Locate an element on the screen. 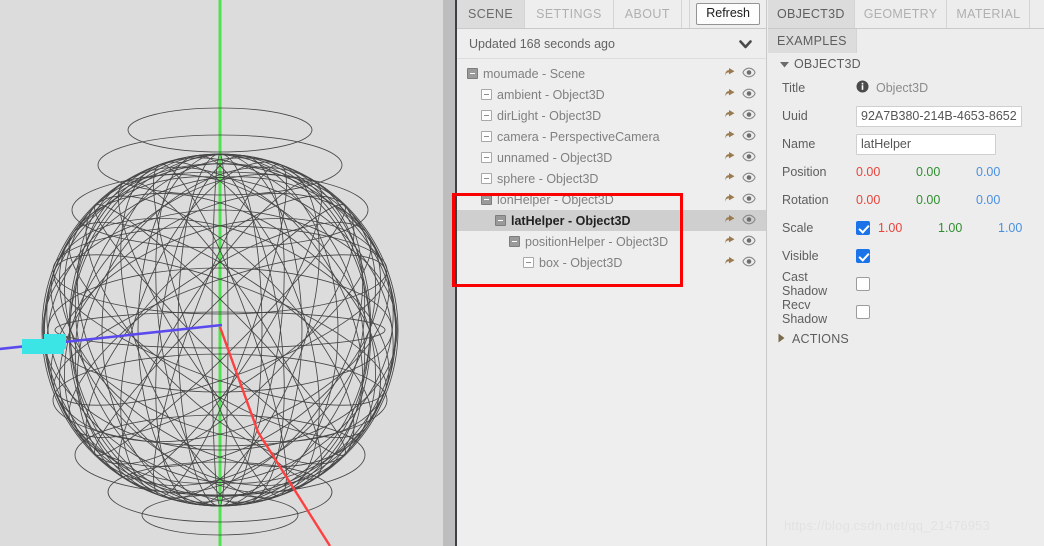  title-value: Object3D is located at coordinates (902, 88).